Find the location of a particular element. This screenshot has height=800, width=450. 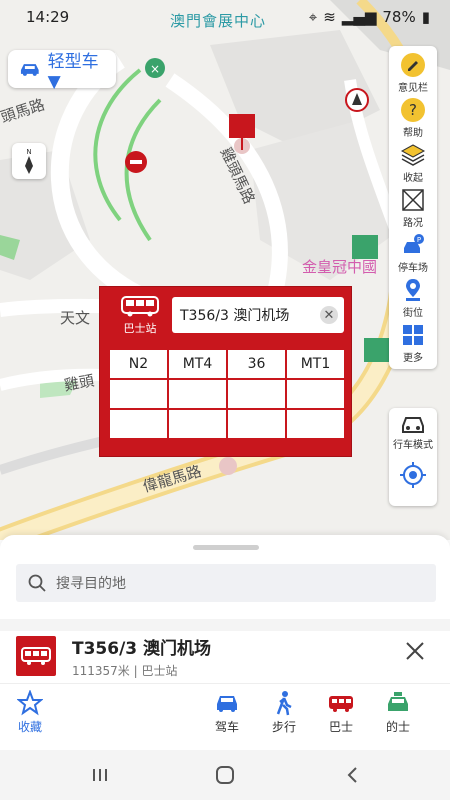

toolbar-help-label: 帮助 is located at coordinates (413, 133).